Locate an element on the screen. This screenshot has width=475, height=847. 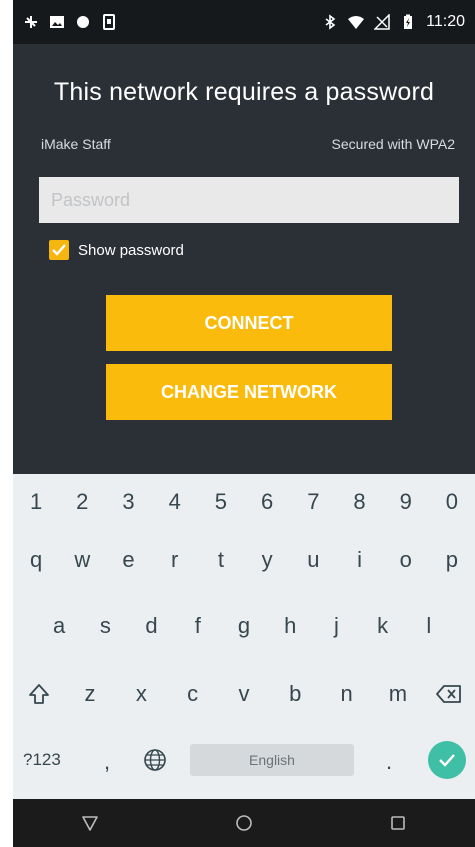
key-b: b is located at coordinates (295, 694).